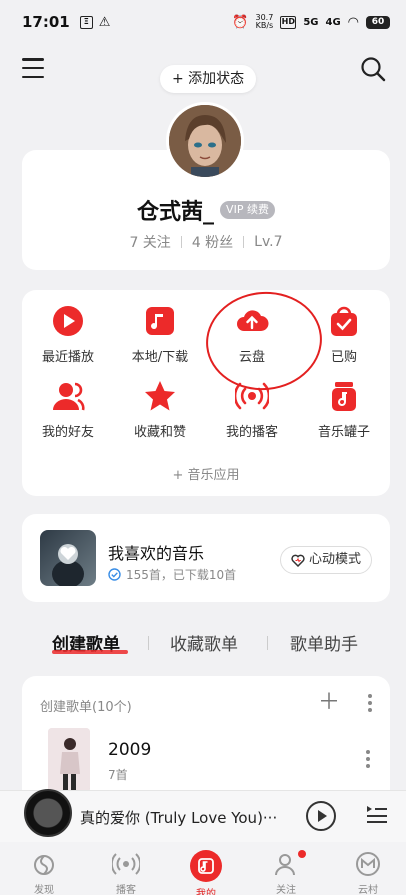  I want to click on add-status-button: + 添加状态, so click(208, 79).